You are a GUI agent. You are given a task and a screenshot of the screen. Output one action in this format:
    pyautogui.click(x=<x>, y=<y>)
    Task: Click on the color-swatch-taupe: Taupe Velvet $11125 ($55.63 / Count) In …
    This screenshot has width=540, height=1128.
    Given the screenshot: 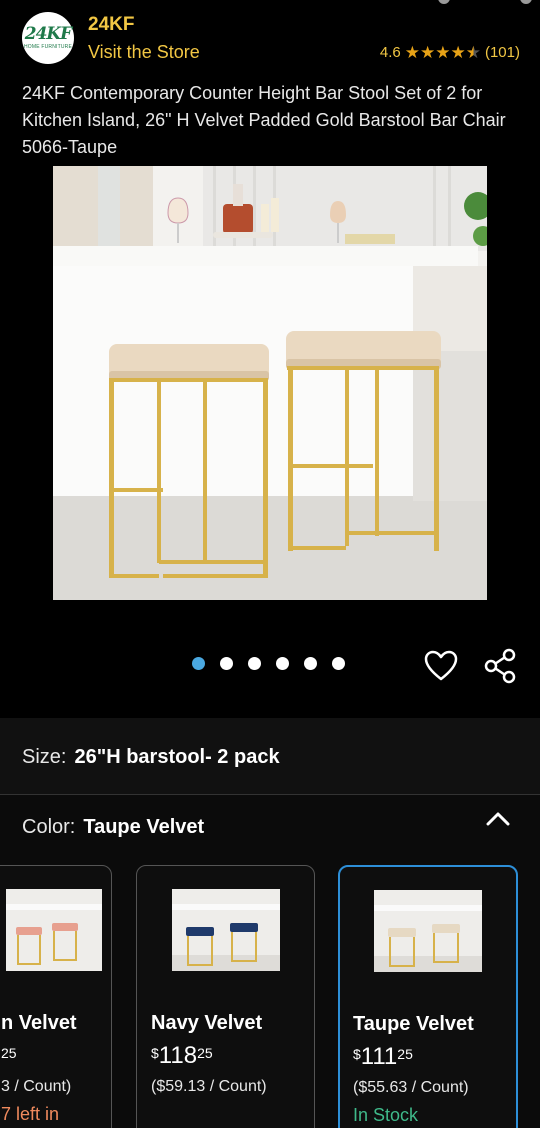 What is the action you would take?
    pyautogui.click(x=428, y=996)
    